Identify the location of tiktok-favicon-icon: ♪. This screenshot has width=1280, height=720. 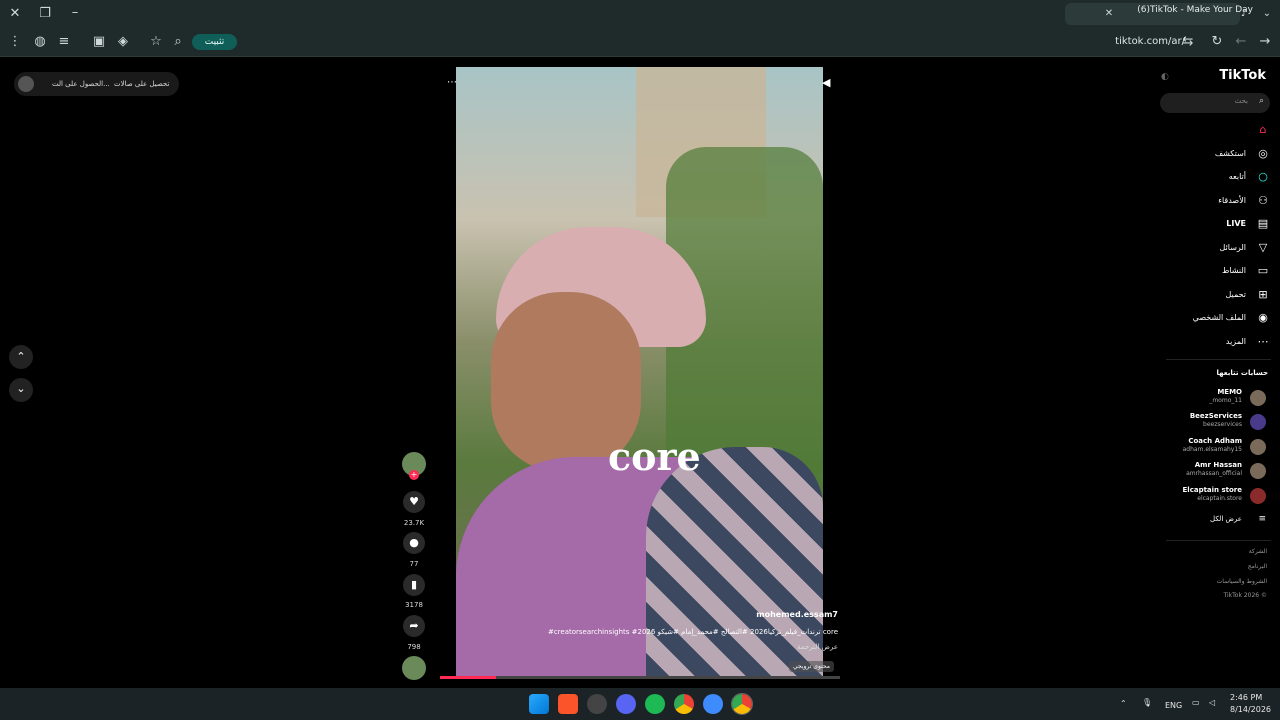
(1244, 13).